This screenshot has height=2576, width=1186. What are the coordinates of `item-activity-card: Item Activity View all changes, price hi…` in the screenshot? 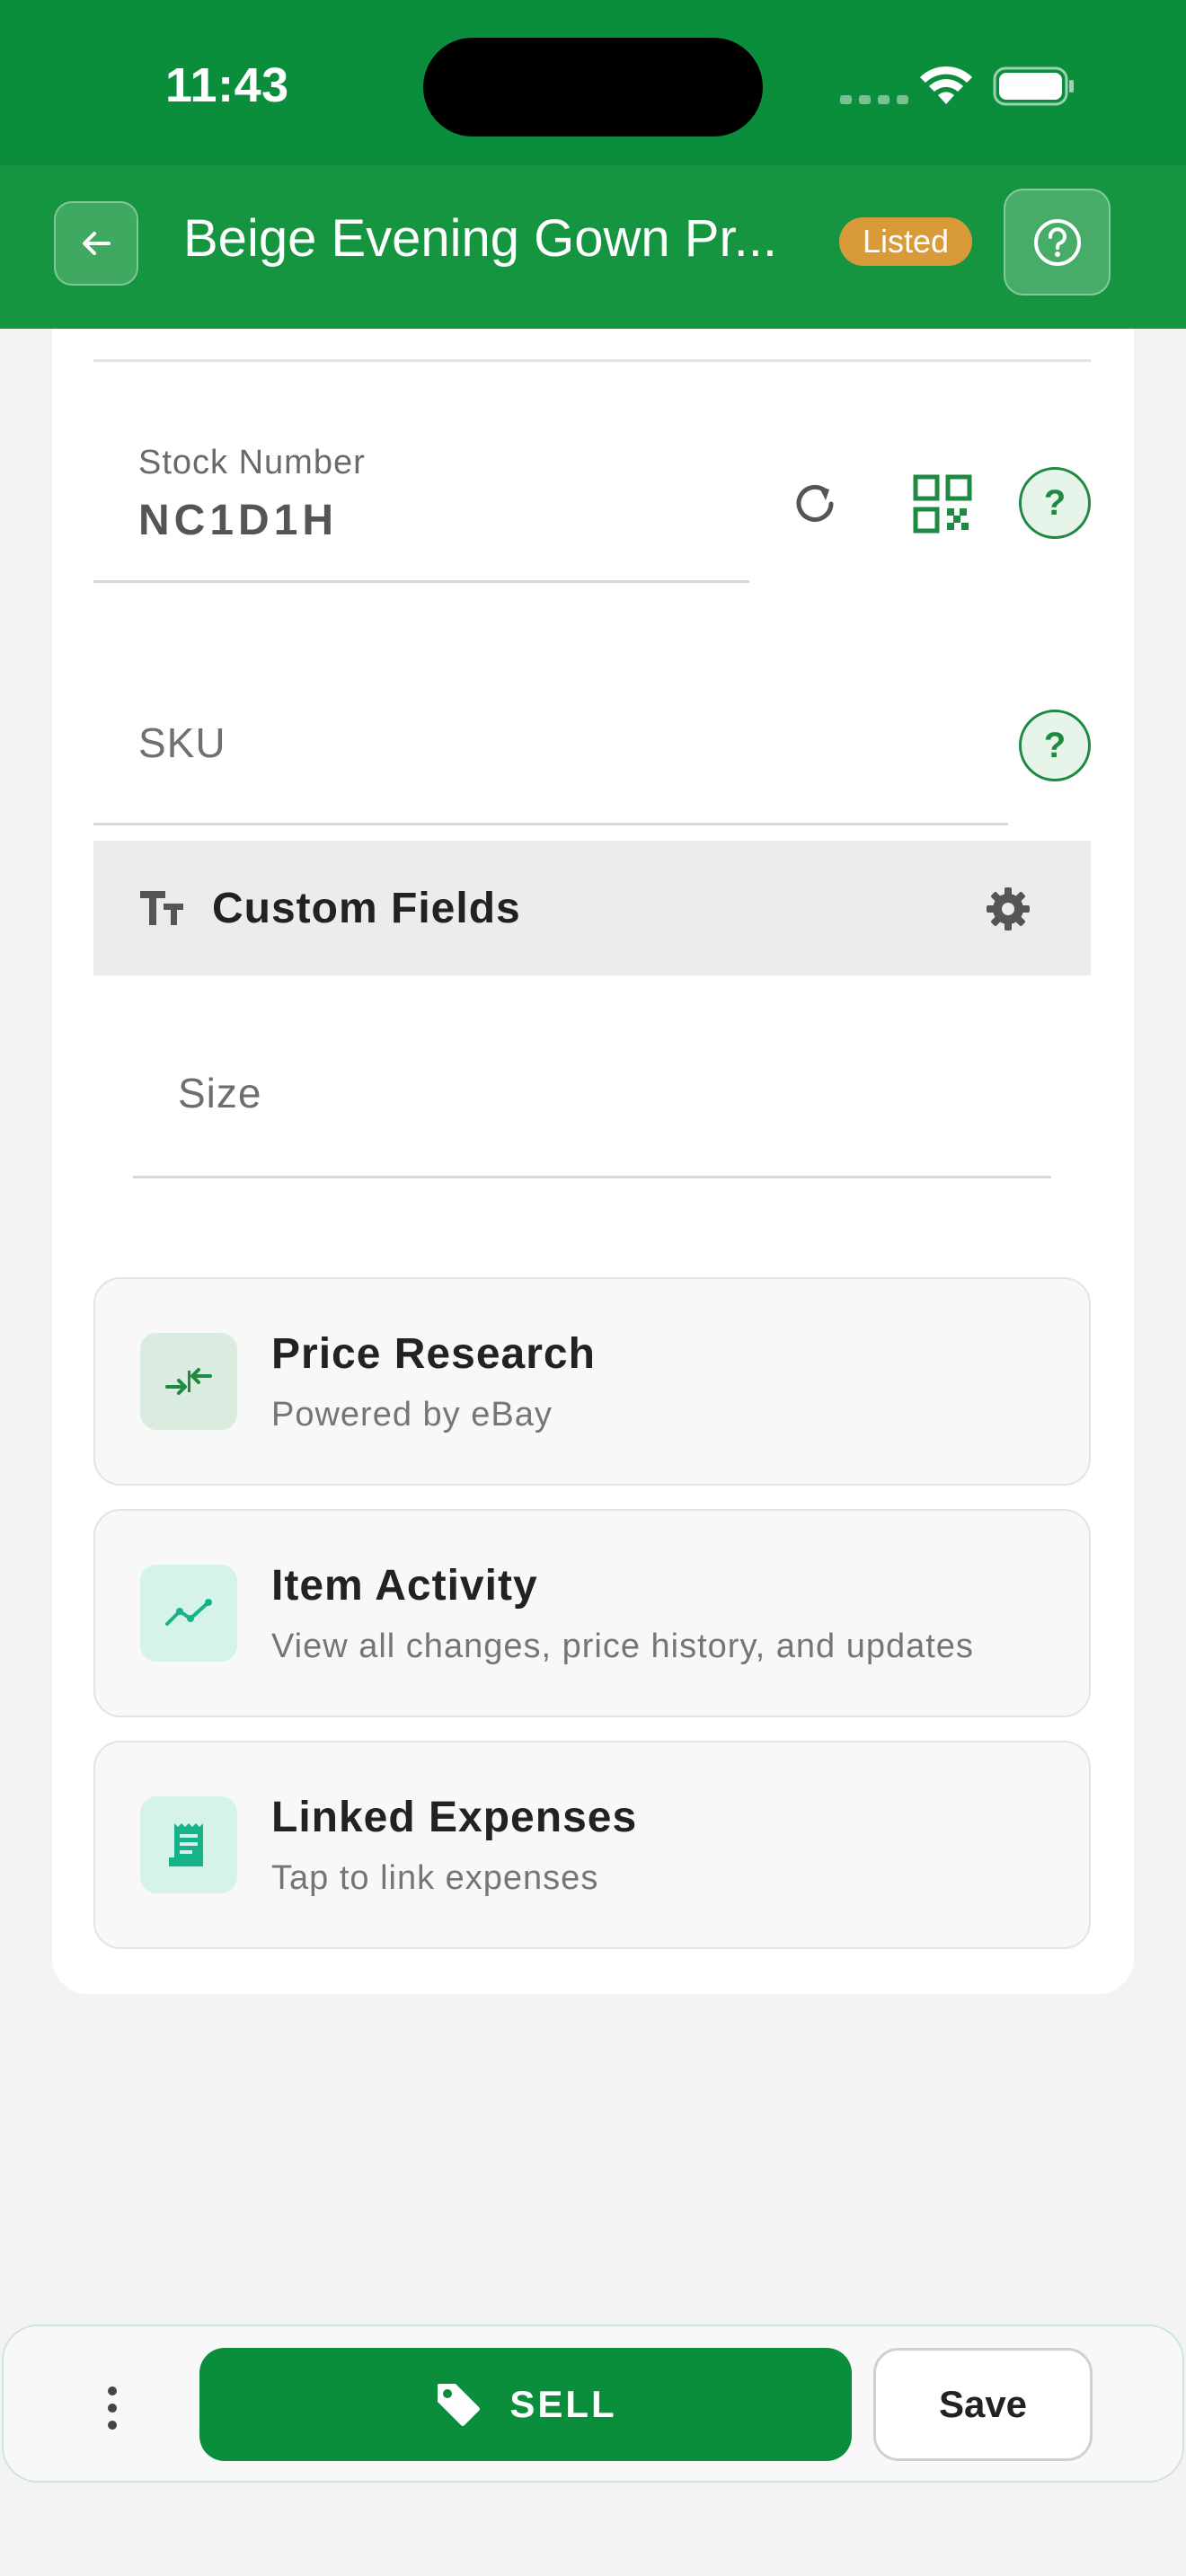 It's located at (592, 1613).